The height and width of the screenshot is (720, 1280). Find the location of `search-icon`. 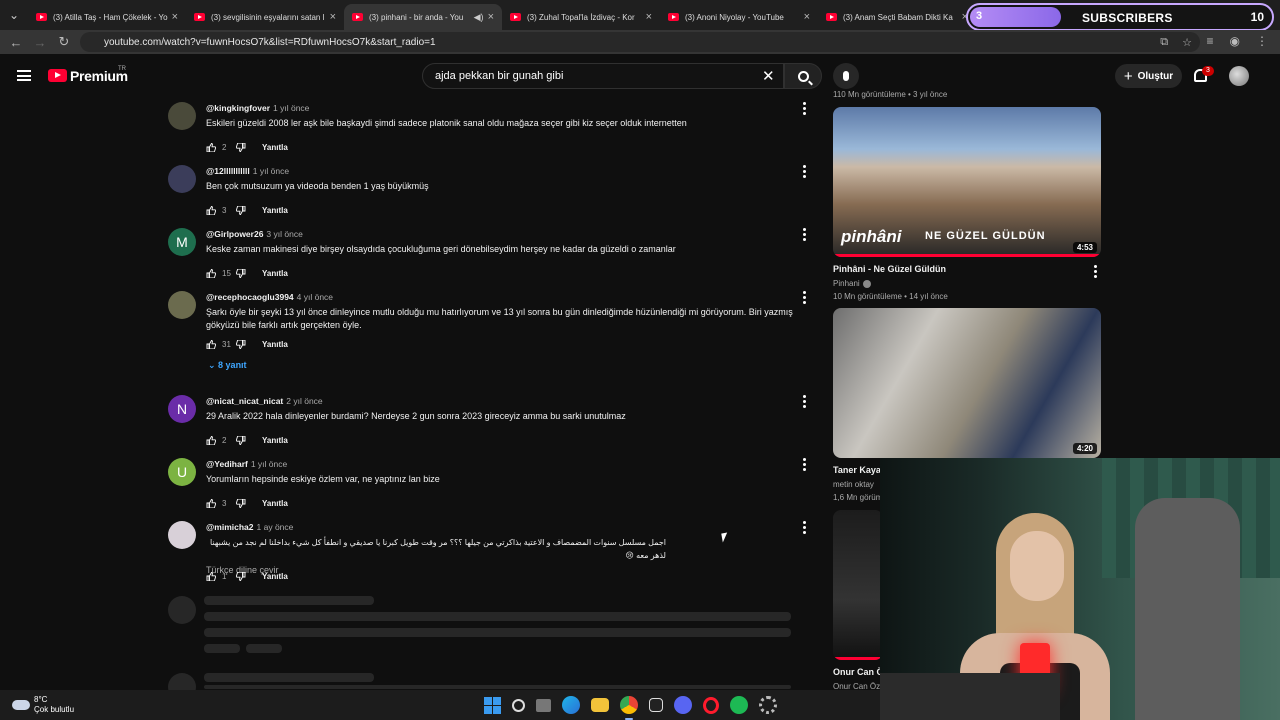

search-icon is located at coordinates (518, 705).